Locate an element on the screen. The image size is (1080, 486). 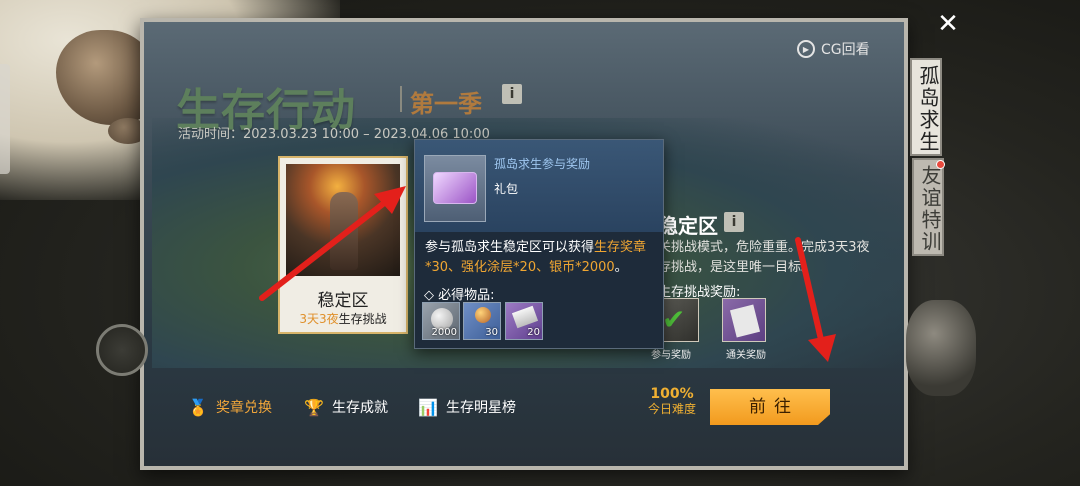
mode-desc-line2: 存挑战，是这里唯一目标。 is located at coordinates (736, 267).